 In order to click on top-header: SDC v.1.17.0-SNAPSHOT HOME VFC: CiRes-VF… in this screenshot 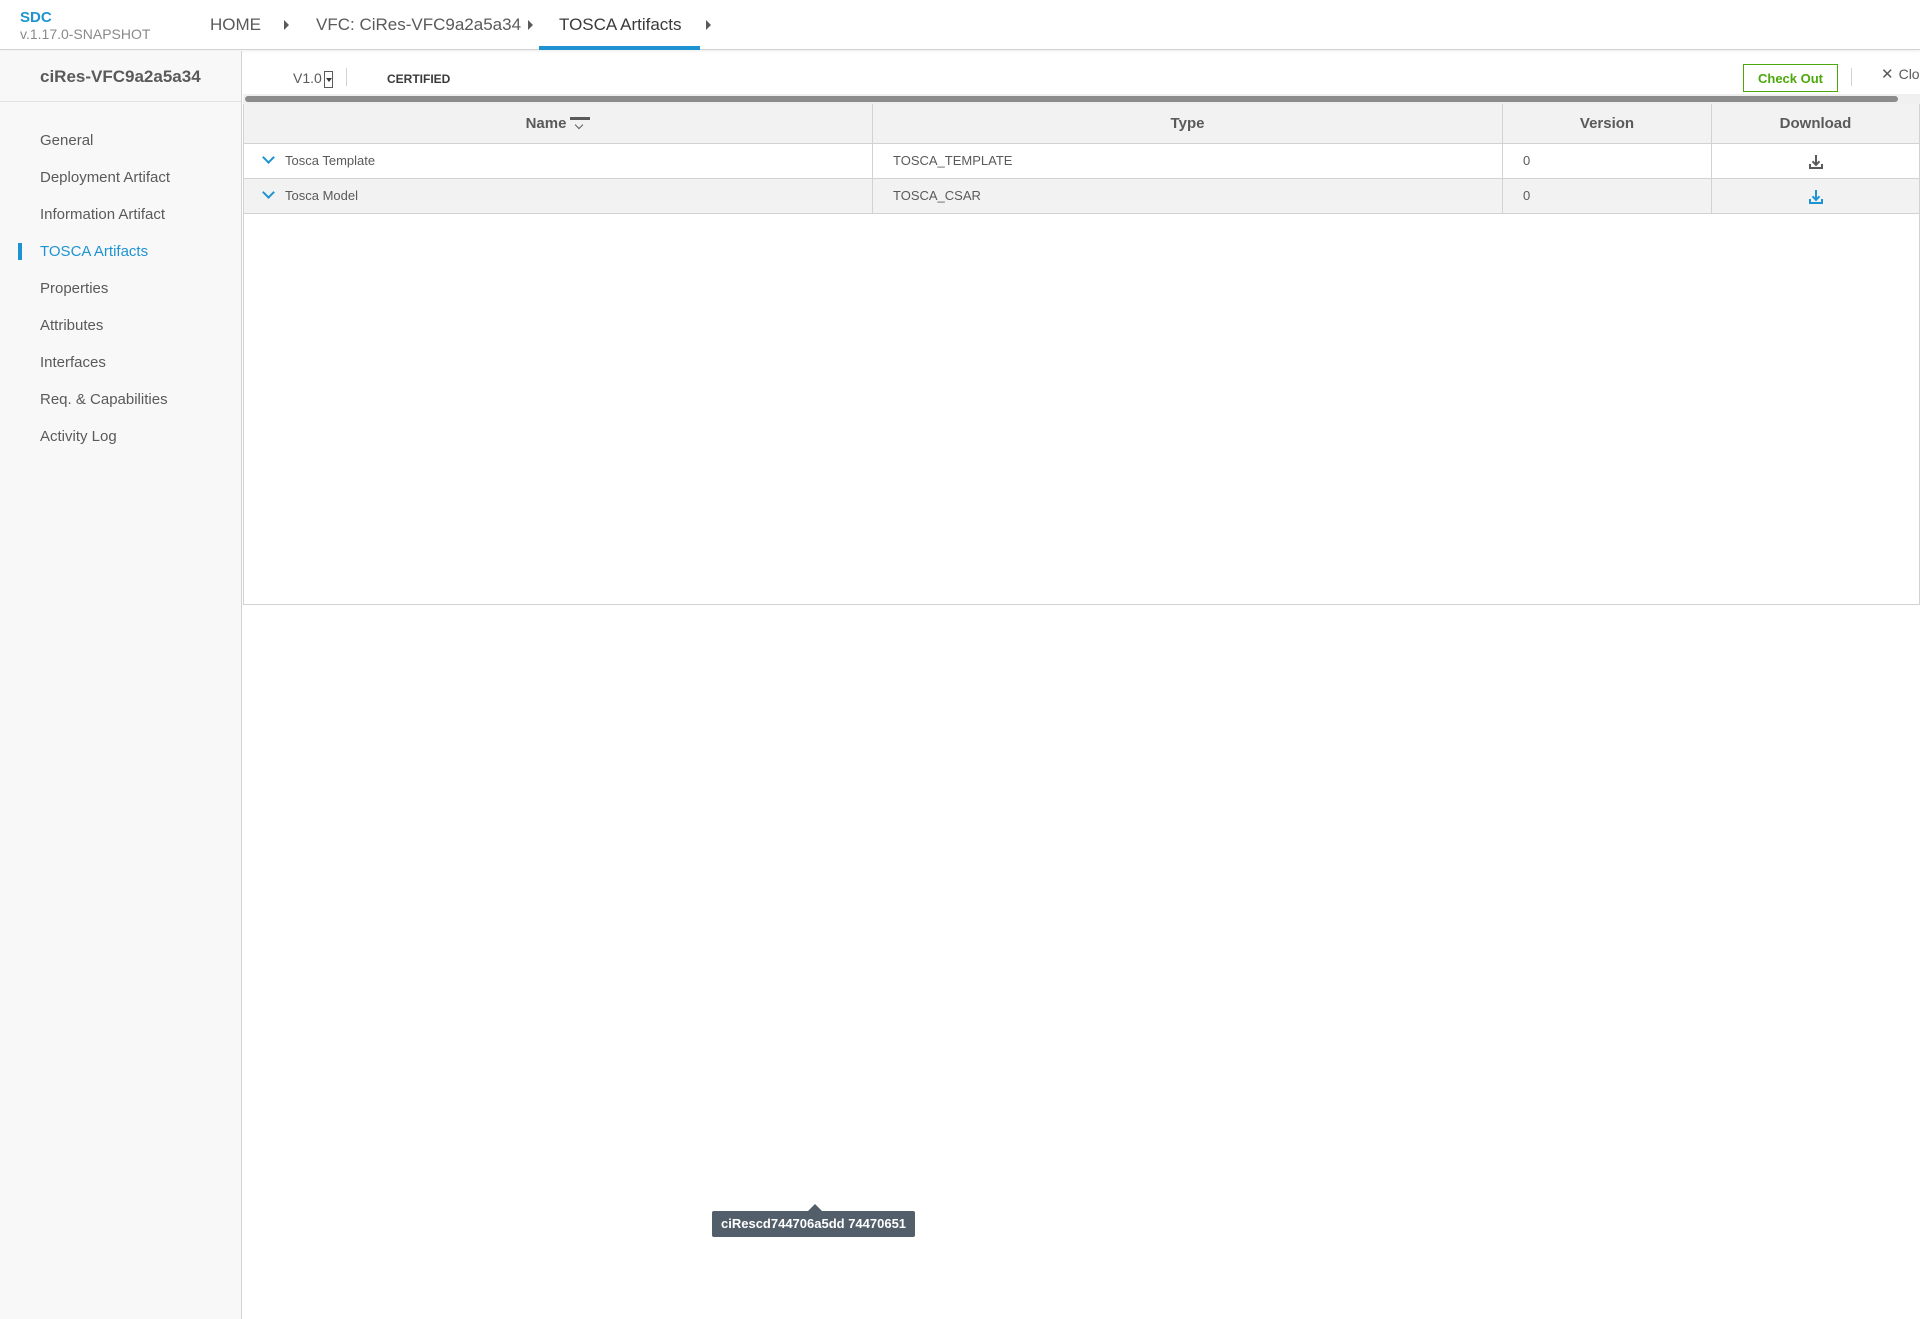, I will do `click(960, 25)`.